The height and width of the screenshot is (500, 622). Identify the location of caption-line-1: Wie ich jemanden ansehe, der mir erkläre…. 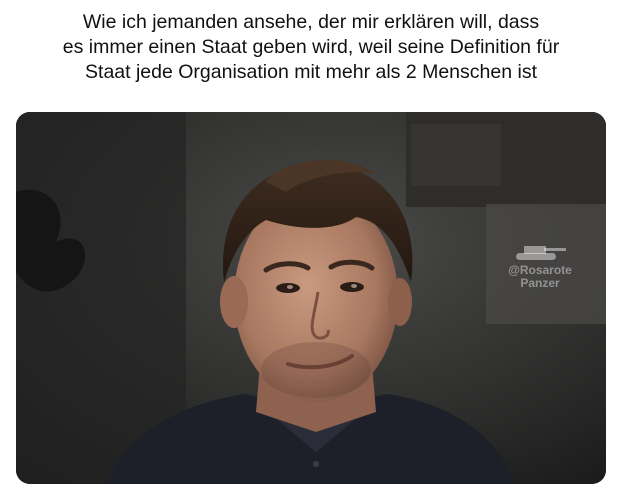
(311, 22).